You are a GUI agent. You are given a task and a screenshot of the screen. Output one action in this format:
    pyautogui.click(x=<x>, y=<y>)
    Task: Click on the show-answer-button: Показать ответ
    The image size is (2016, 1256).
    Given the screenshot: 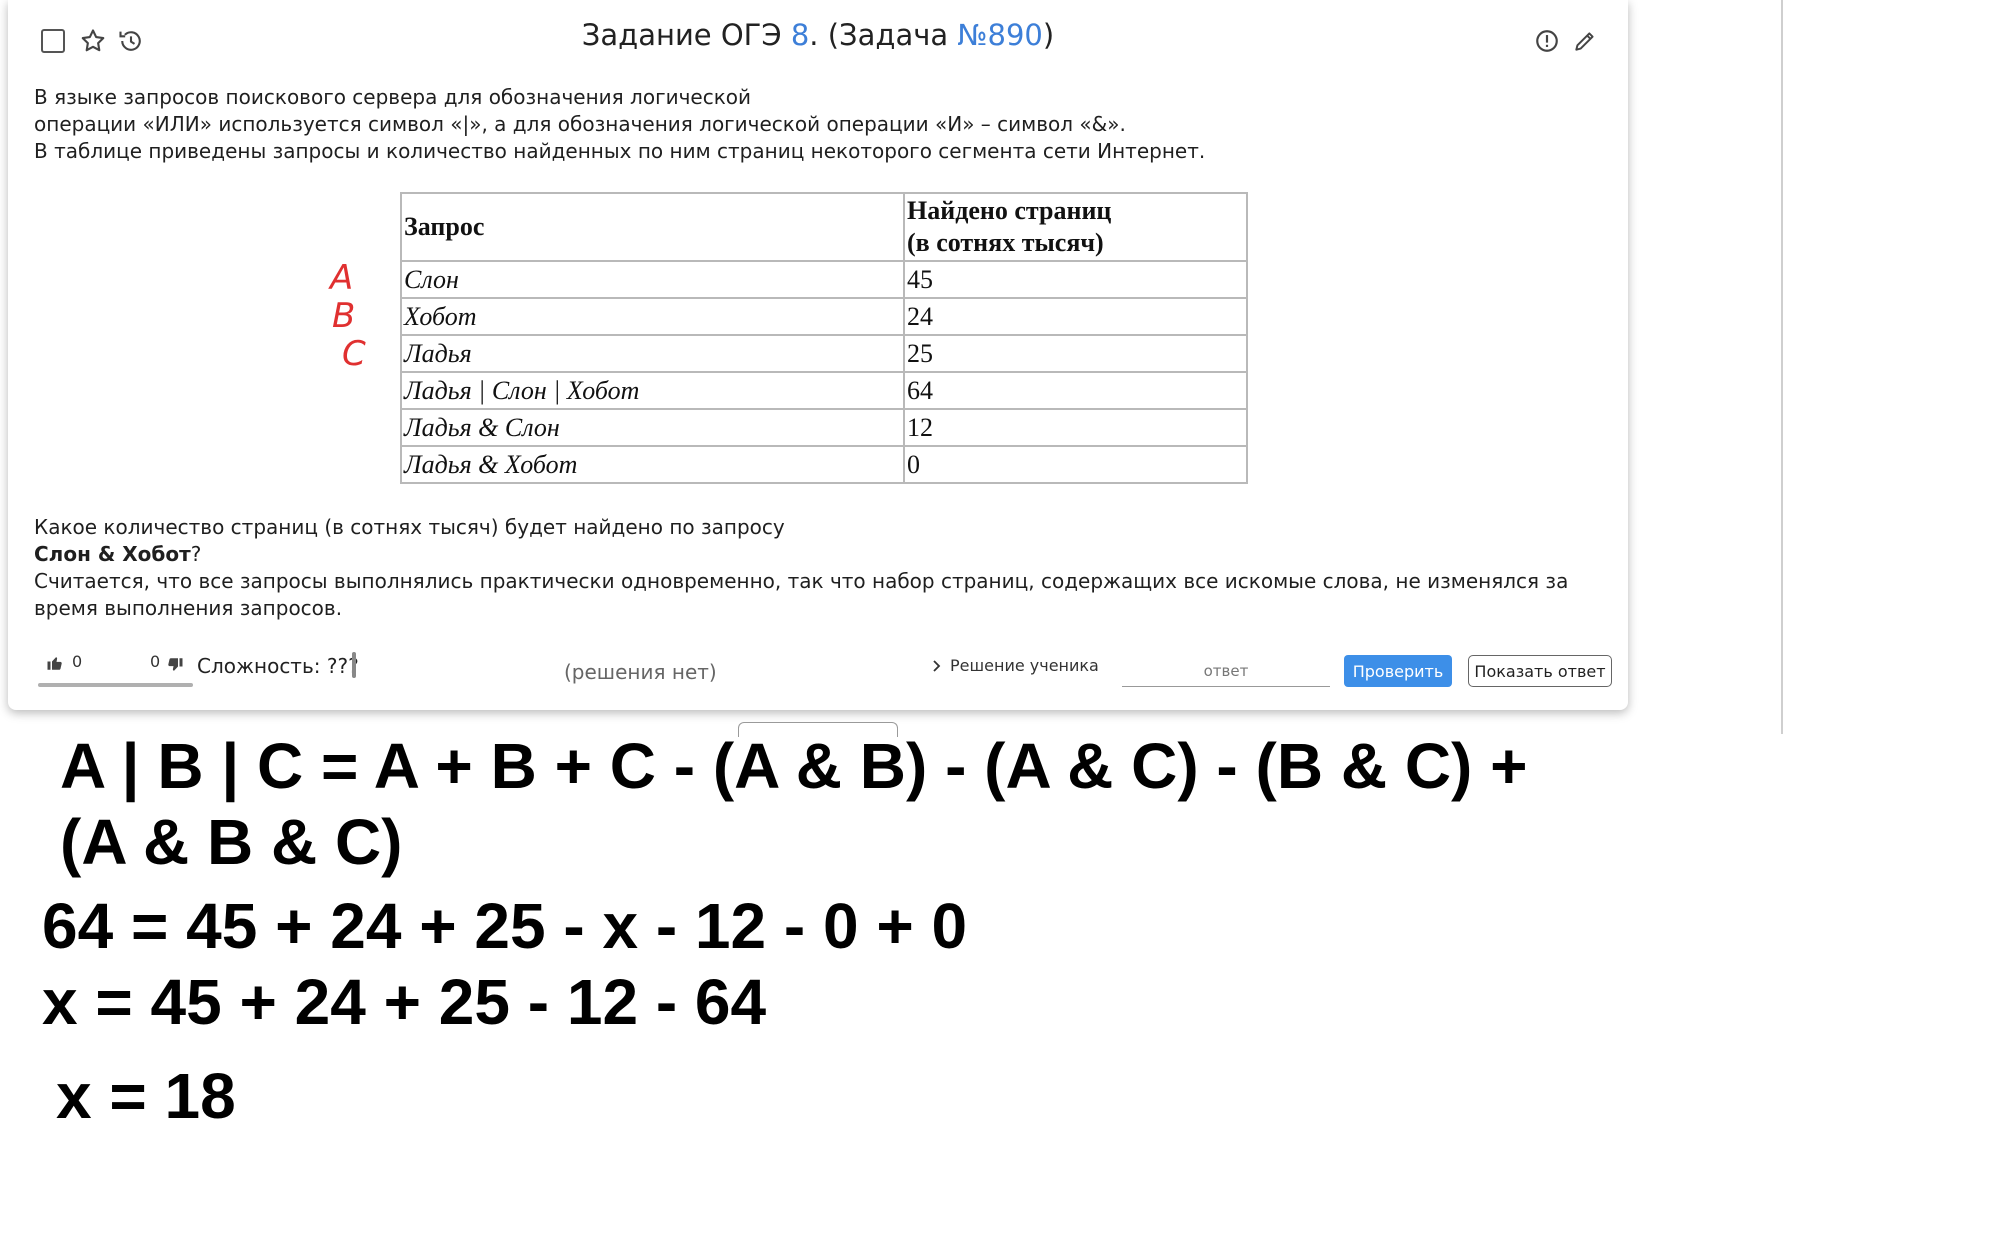 What is the action you would take?
    pyautogui.click(x=1540, y=671)
    